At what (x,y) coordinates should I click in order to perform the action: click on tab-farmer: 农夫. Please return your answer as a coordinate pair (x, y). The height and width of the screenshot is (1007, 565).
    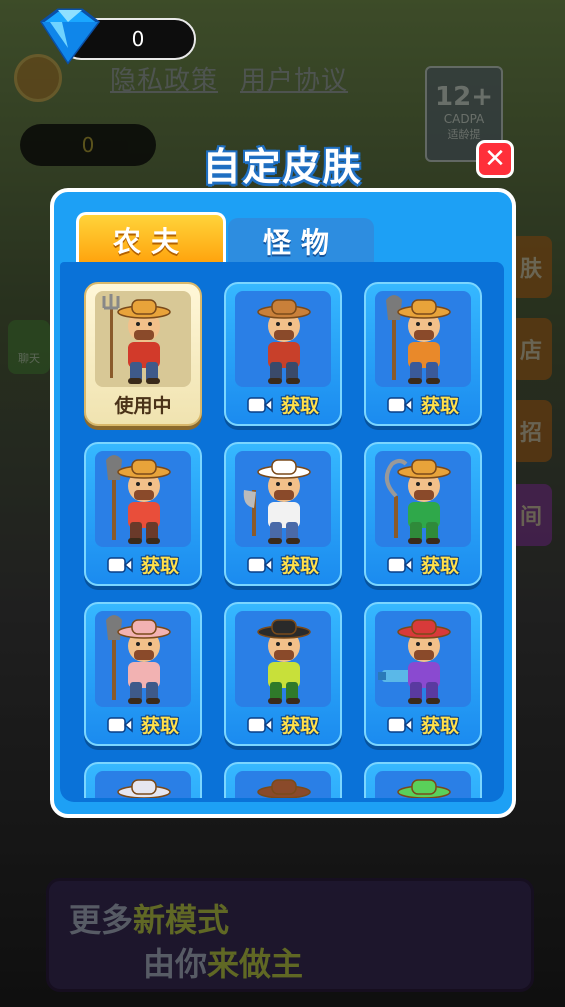
    Looking at the image, I should click on (151, 238).